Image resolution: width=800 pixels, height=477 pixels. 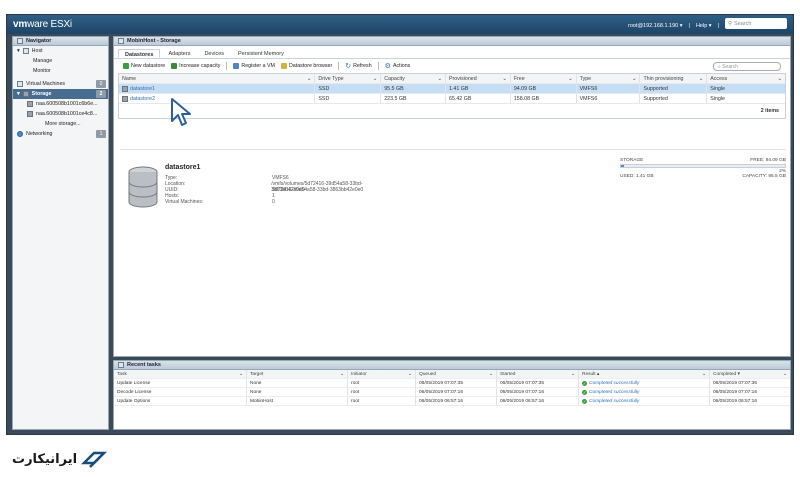 I want to click on cell-completed: 06/05/2019 07:07:16, so click(x=735, y=392).